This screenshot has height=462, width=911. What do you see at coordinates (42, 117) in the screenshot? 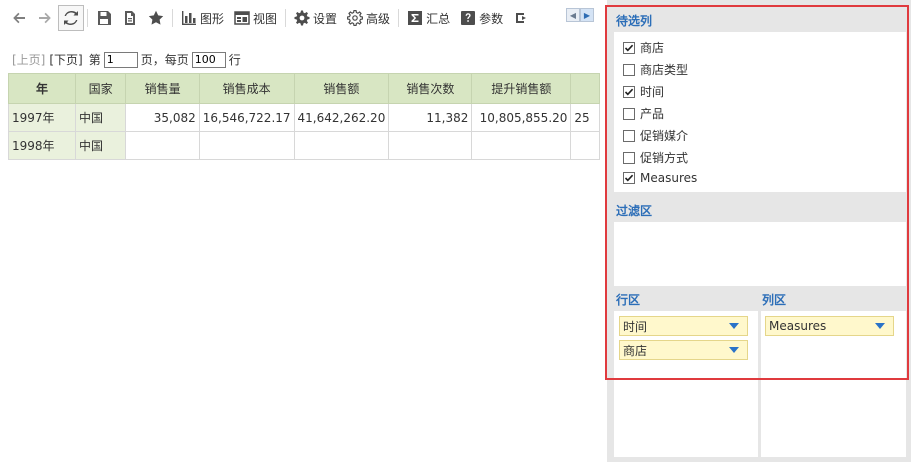
I see `row-header-cell: 1997年` at bounding box center [42, 117].